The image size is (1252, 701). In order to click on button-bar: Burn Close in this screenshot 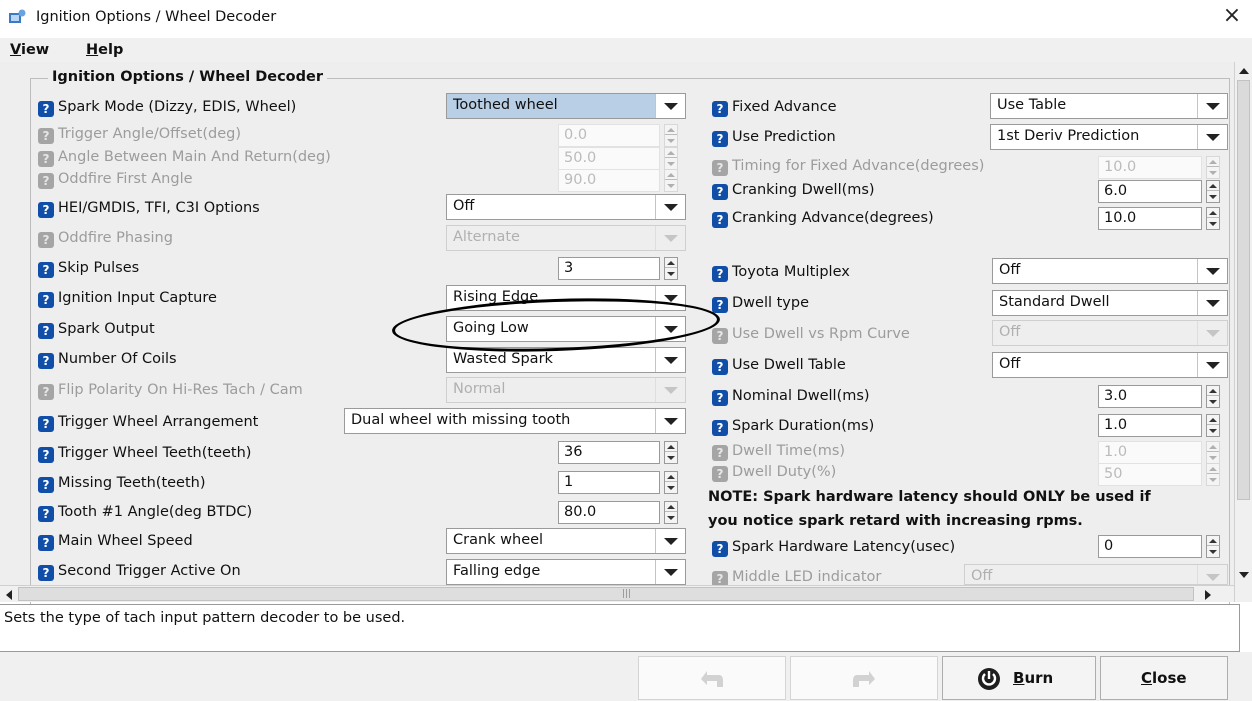, I will do `click(626, 676)`.